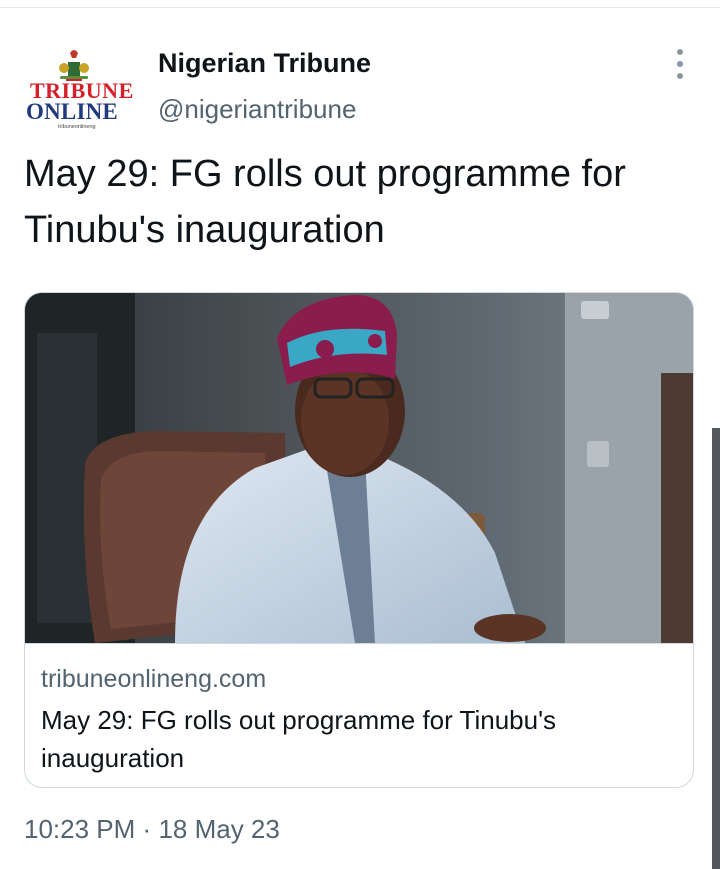 Image resolution: width=720 pixels, height=869 pixels. Describe the element at coordinates (72, 111) in the screenshot. I see `svg-text: ONLINE` at that location.